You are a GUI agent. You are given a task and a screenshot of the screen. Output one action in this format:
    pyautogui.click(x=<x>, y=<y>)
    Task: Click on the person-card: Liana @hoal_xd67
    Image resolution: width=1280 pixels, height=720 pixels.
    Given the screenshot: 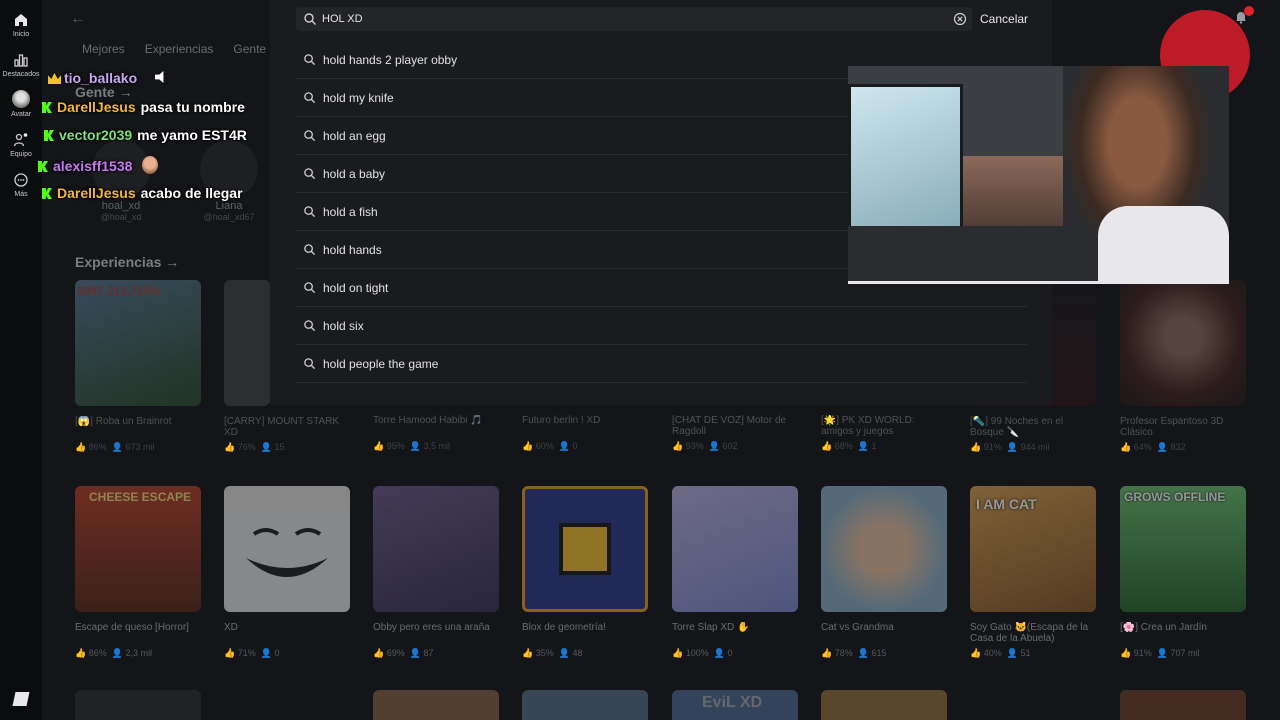 What is the action you would take?
    pyautogui.click(x=229, y=181)
    